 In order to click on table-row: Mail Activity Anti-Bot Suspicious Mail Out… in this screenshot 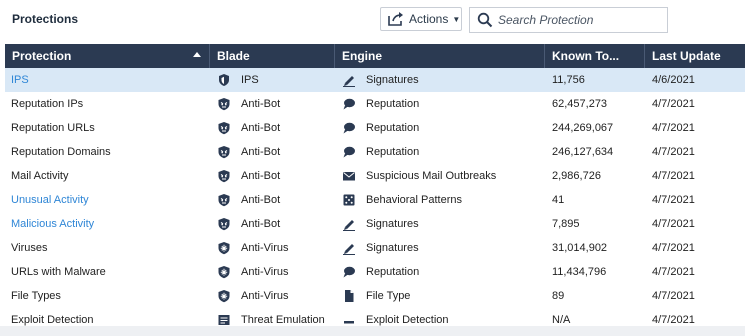, I will do `click(375, 176)`.